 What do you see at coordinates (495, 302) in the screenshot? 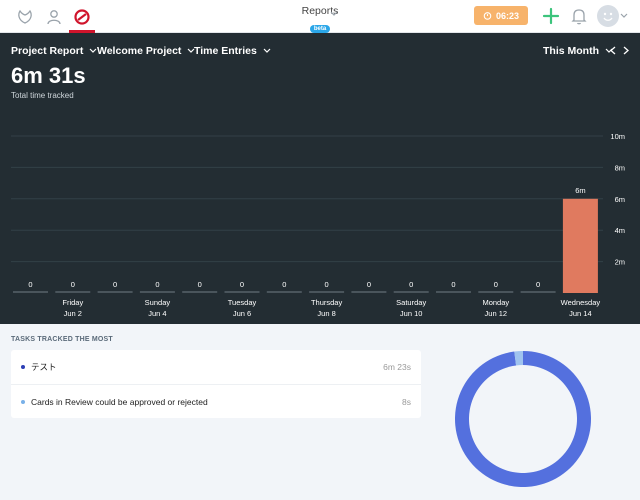
I see `x-tick-day-label: Monday` at bounding box center [495, 302].